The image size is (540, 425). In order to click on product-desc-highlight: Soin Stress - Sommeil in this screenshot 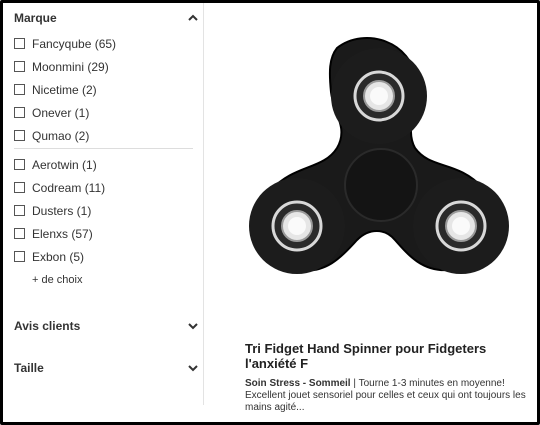, I will do `click(298, 383)`.